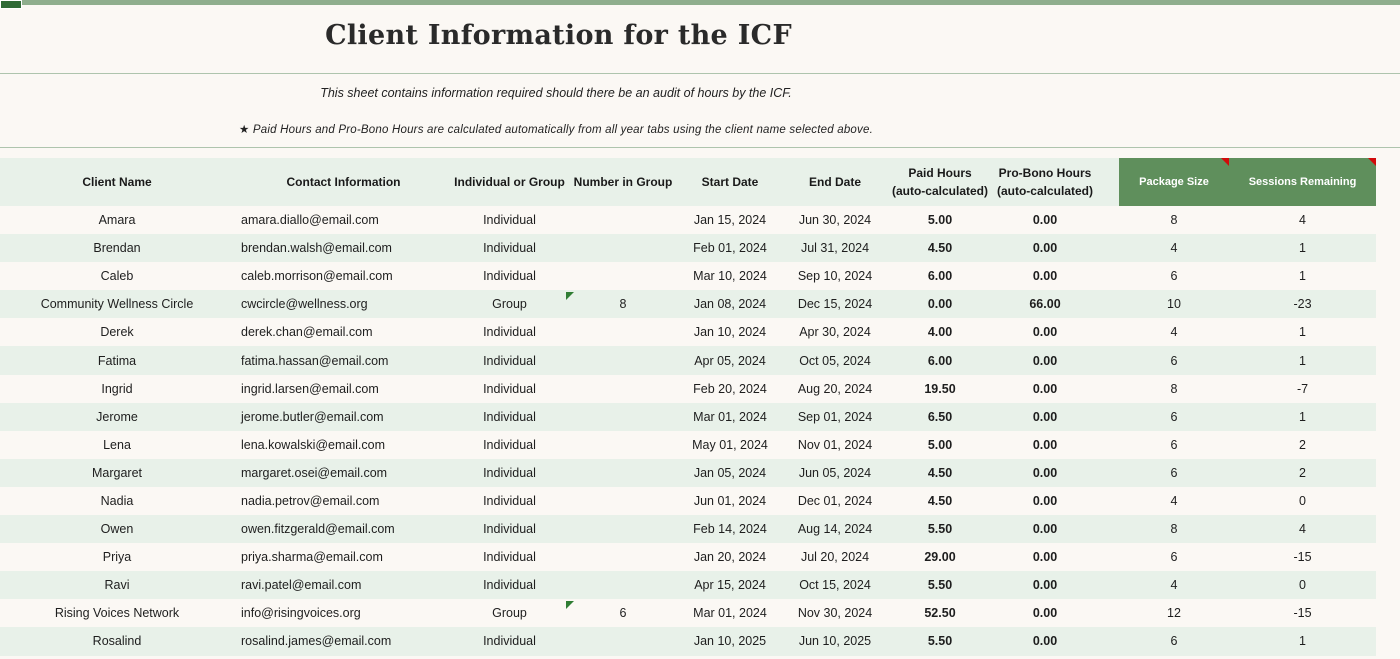 The height and width of the screenshot is (659, 1400). I want to click on contact-email-cell: cwcircle@wellness.org, so click(343, 304).